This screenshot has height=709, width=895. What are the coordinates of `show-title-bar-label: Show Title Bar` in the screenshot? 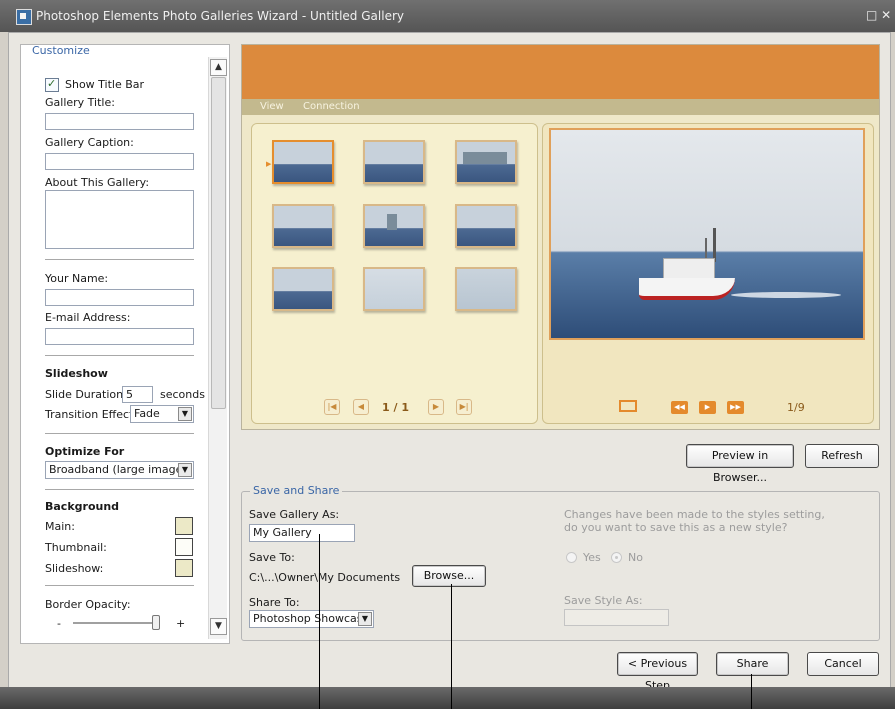 It's located at (105, 84).